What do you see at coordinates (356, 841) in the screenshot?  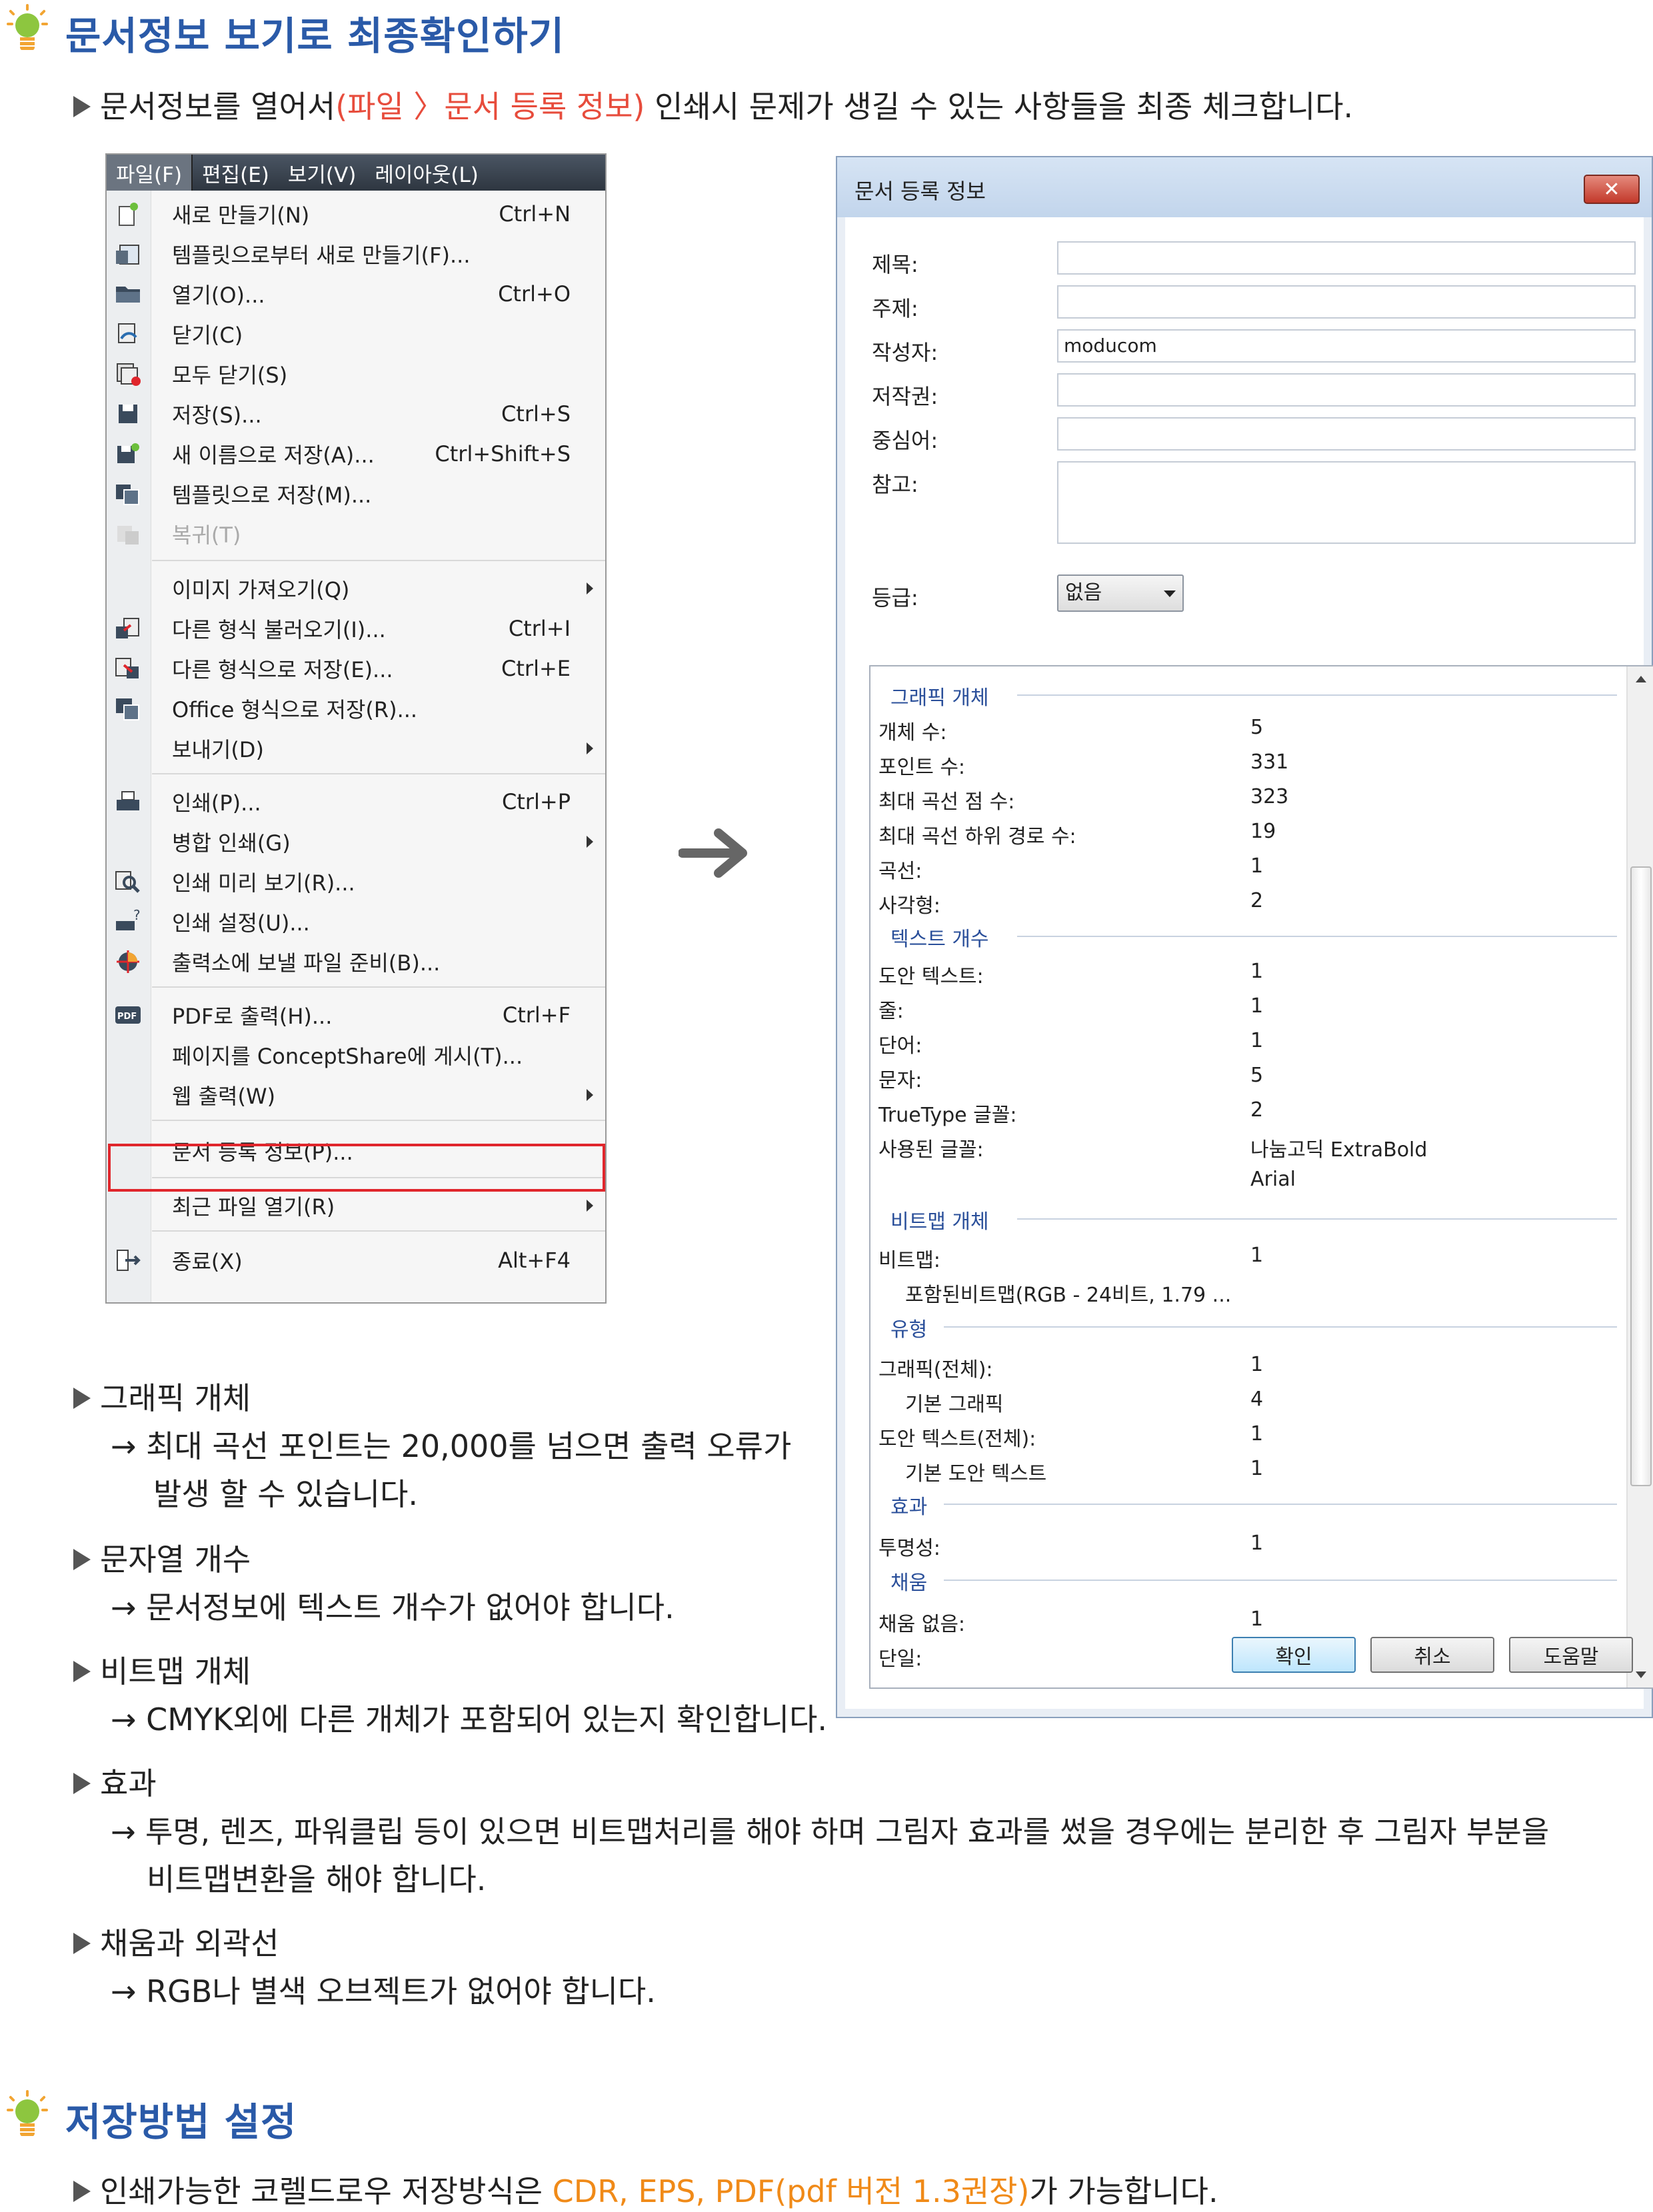 I see `menu-item-merge-print: 병합 인쇄(G)` at bounding box center [356, 841].